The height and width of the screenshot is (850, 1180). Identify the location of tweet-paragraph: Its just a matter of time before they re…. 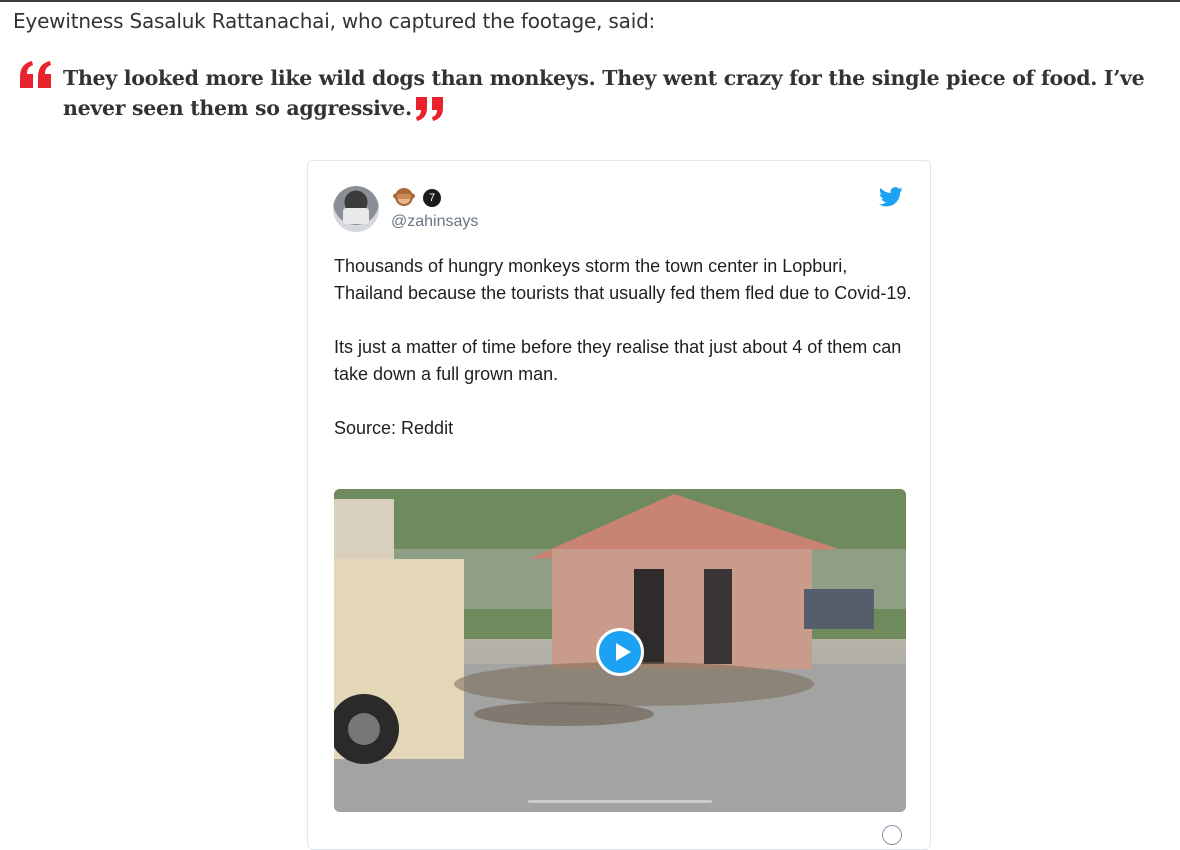
(618, 360).